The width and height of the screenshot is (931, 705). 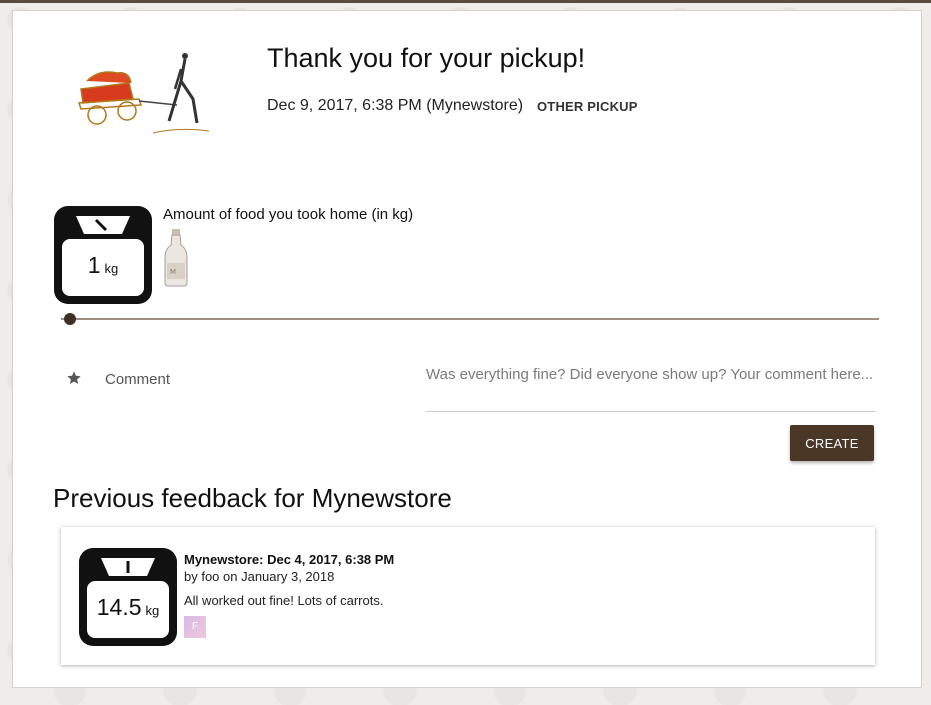 I want to click on amount-unit: kg, so click(x=111, y=268).